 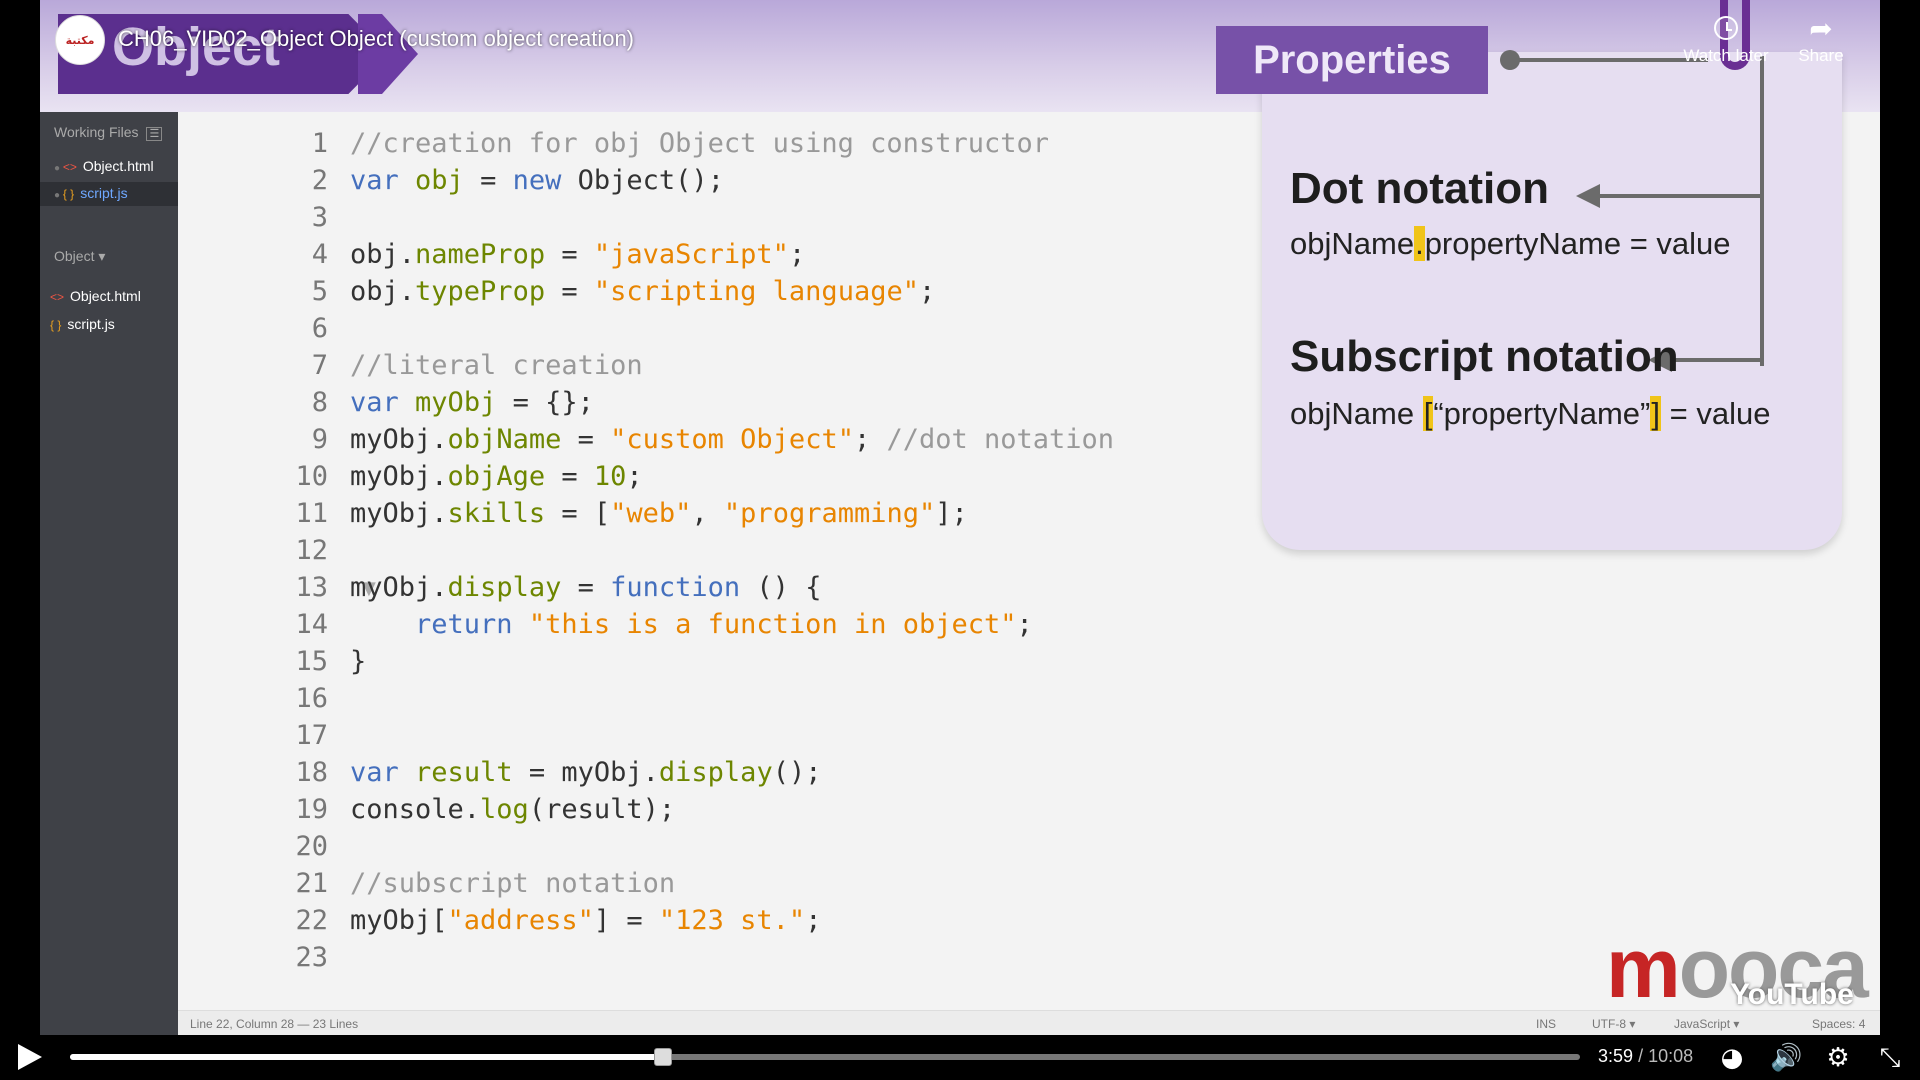 I want to click on code-line: }, so click(x=358, y=661).